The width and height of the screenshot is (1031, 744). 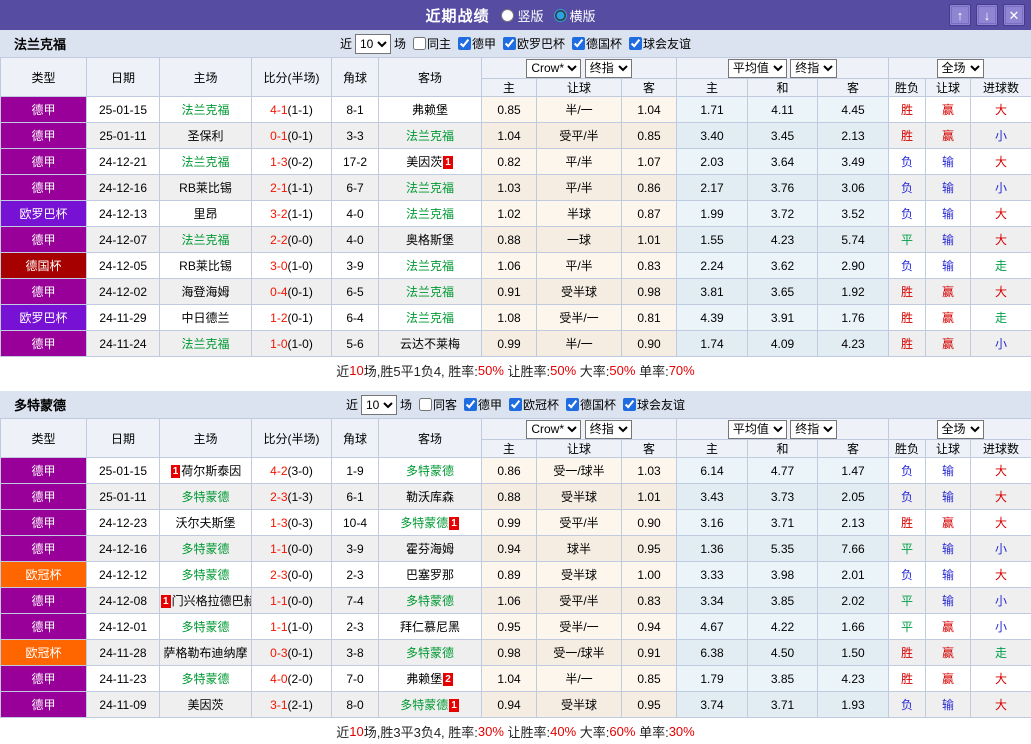 What do you see at coordinates (560, 15) in the screenshot?
I see `horizontal-radio-input` at bounding box center [560, 15].